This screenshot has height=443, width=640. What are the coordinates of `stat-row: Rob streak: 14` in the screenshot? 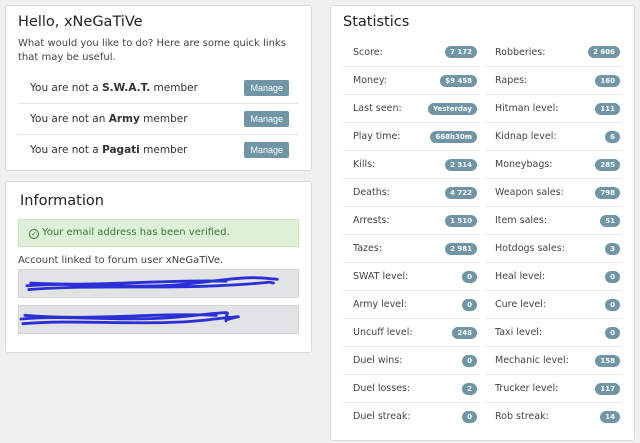 It's located at (553, 416).